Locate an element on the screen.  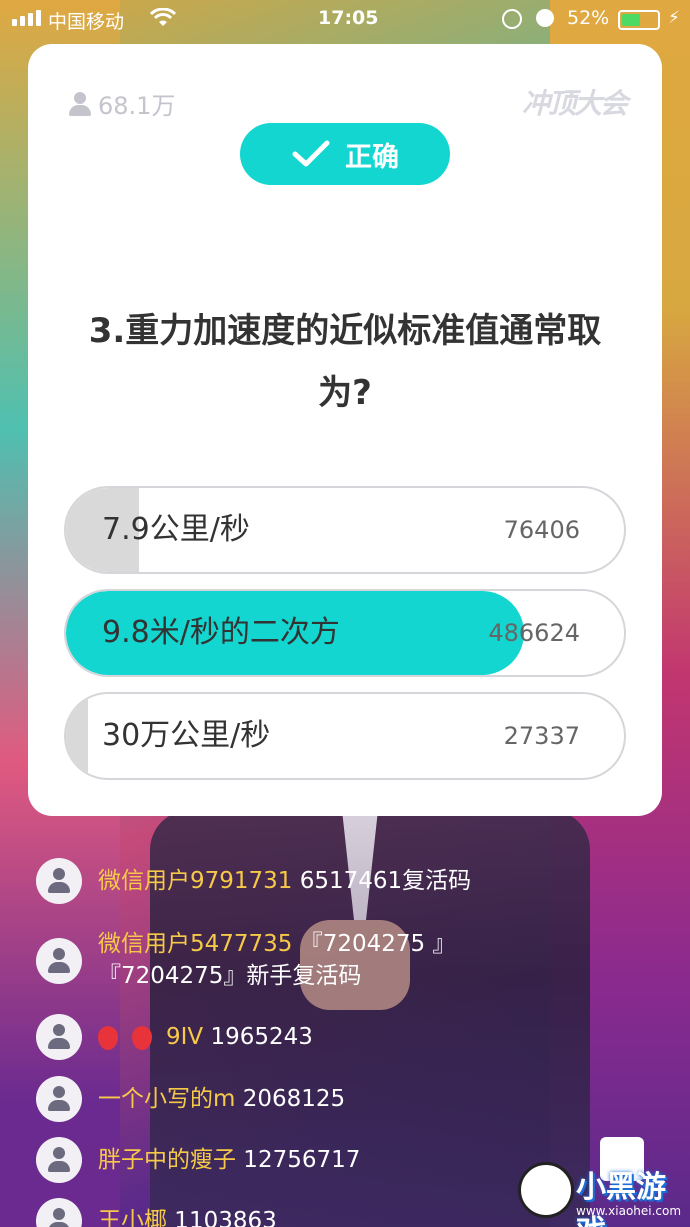
answer-option: 7.9公里/秒 76406 is located at coordinates (345, 530).